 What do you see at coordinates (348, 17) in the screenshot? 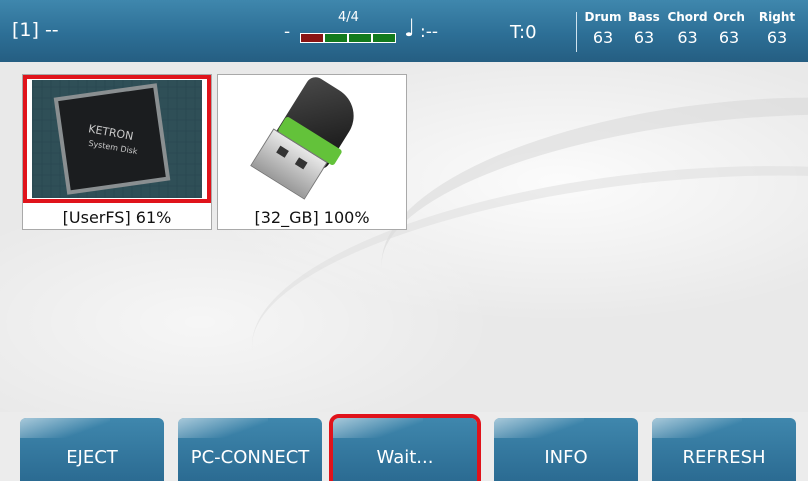
I see `time-signature: 4/4` at bounding box center [348, 17].